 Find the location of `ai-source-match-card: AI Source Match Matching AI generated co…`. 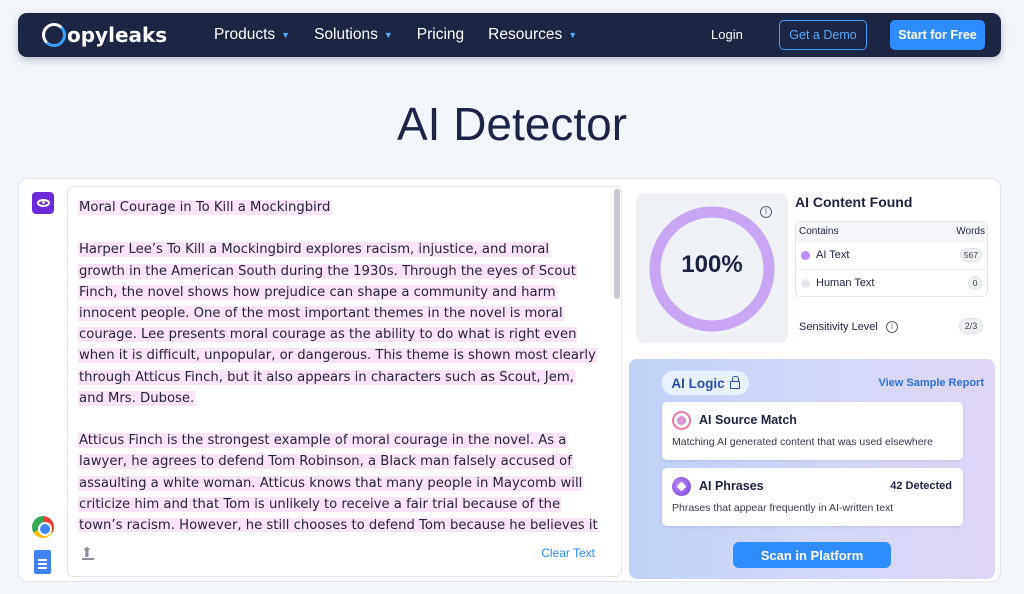

ai-source-match-card: AI Source Match Matching AI generated co… is located at coordinates (812, 431).